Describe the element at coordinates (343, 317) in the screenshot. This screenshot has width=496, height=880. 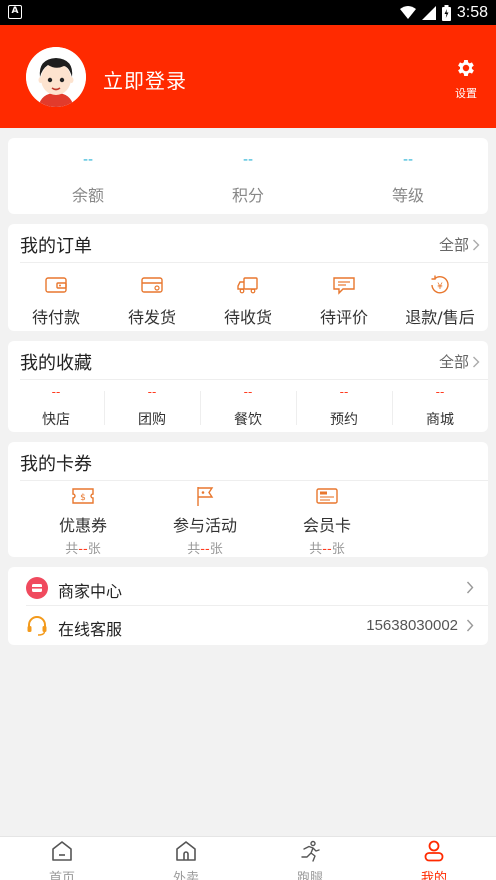
I see `order-item-label: 待评价` at that location.